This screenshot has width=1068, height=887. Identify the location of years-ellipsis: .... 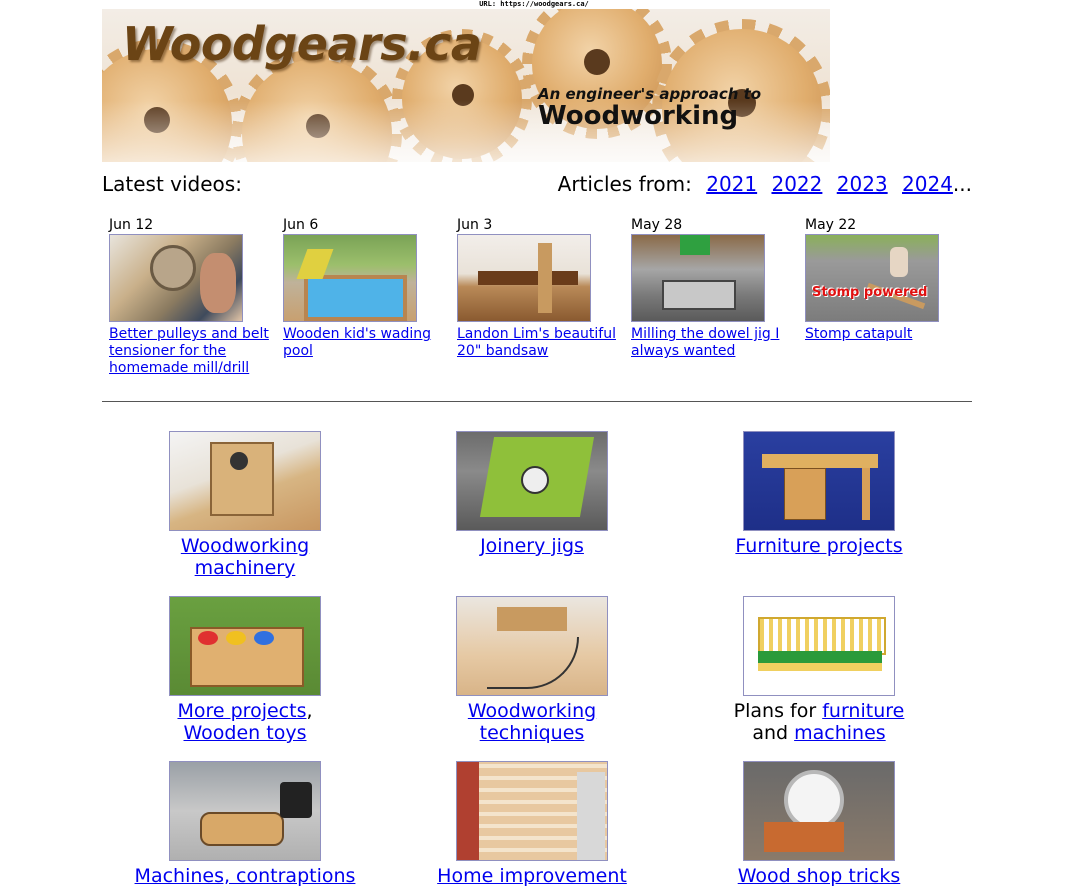
(962, 184).